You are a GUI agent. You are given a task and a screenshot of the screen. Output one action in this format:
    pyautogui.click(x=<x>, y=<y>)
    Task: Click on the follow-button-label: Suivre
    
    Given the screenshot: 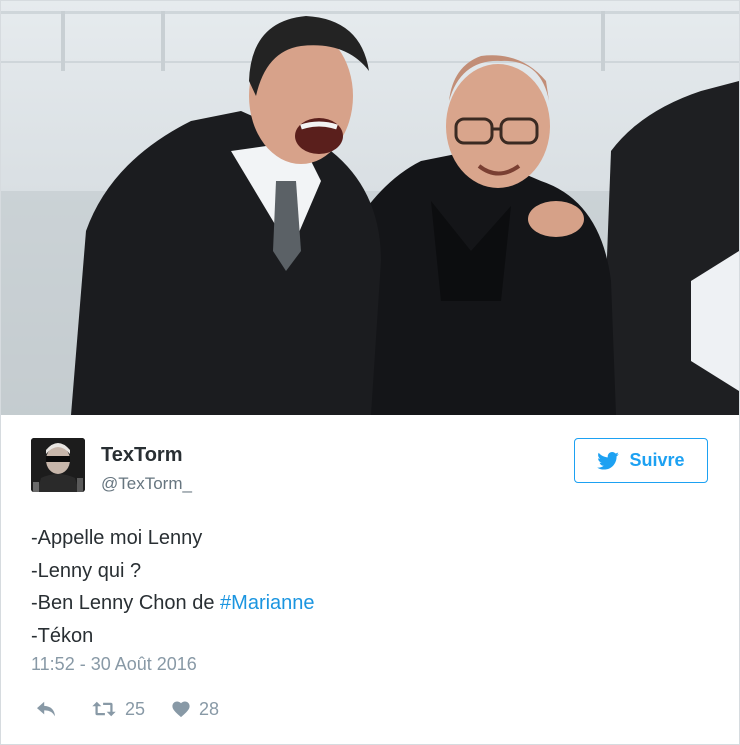 What is the action you would take?
    pyautogui.click(x=657, y=460)
    